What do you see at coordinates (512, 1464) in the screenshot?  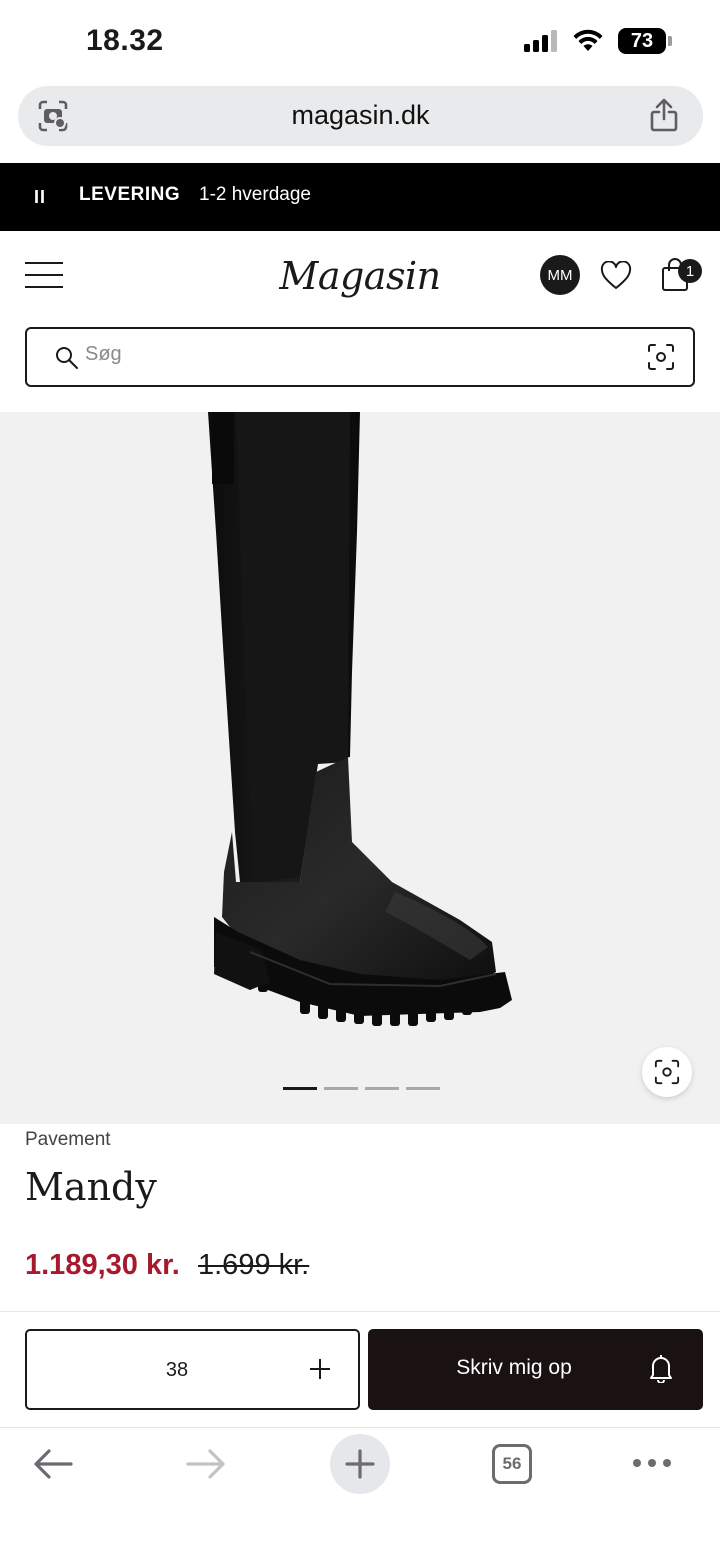 I see `tabs-overview-button: 56` at bounding box center [512, 1464].